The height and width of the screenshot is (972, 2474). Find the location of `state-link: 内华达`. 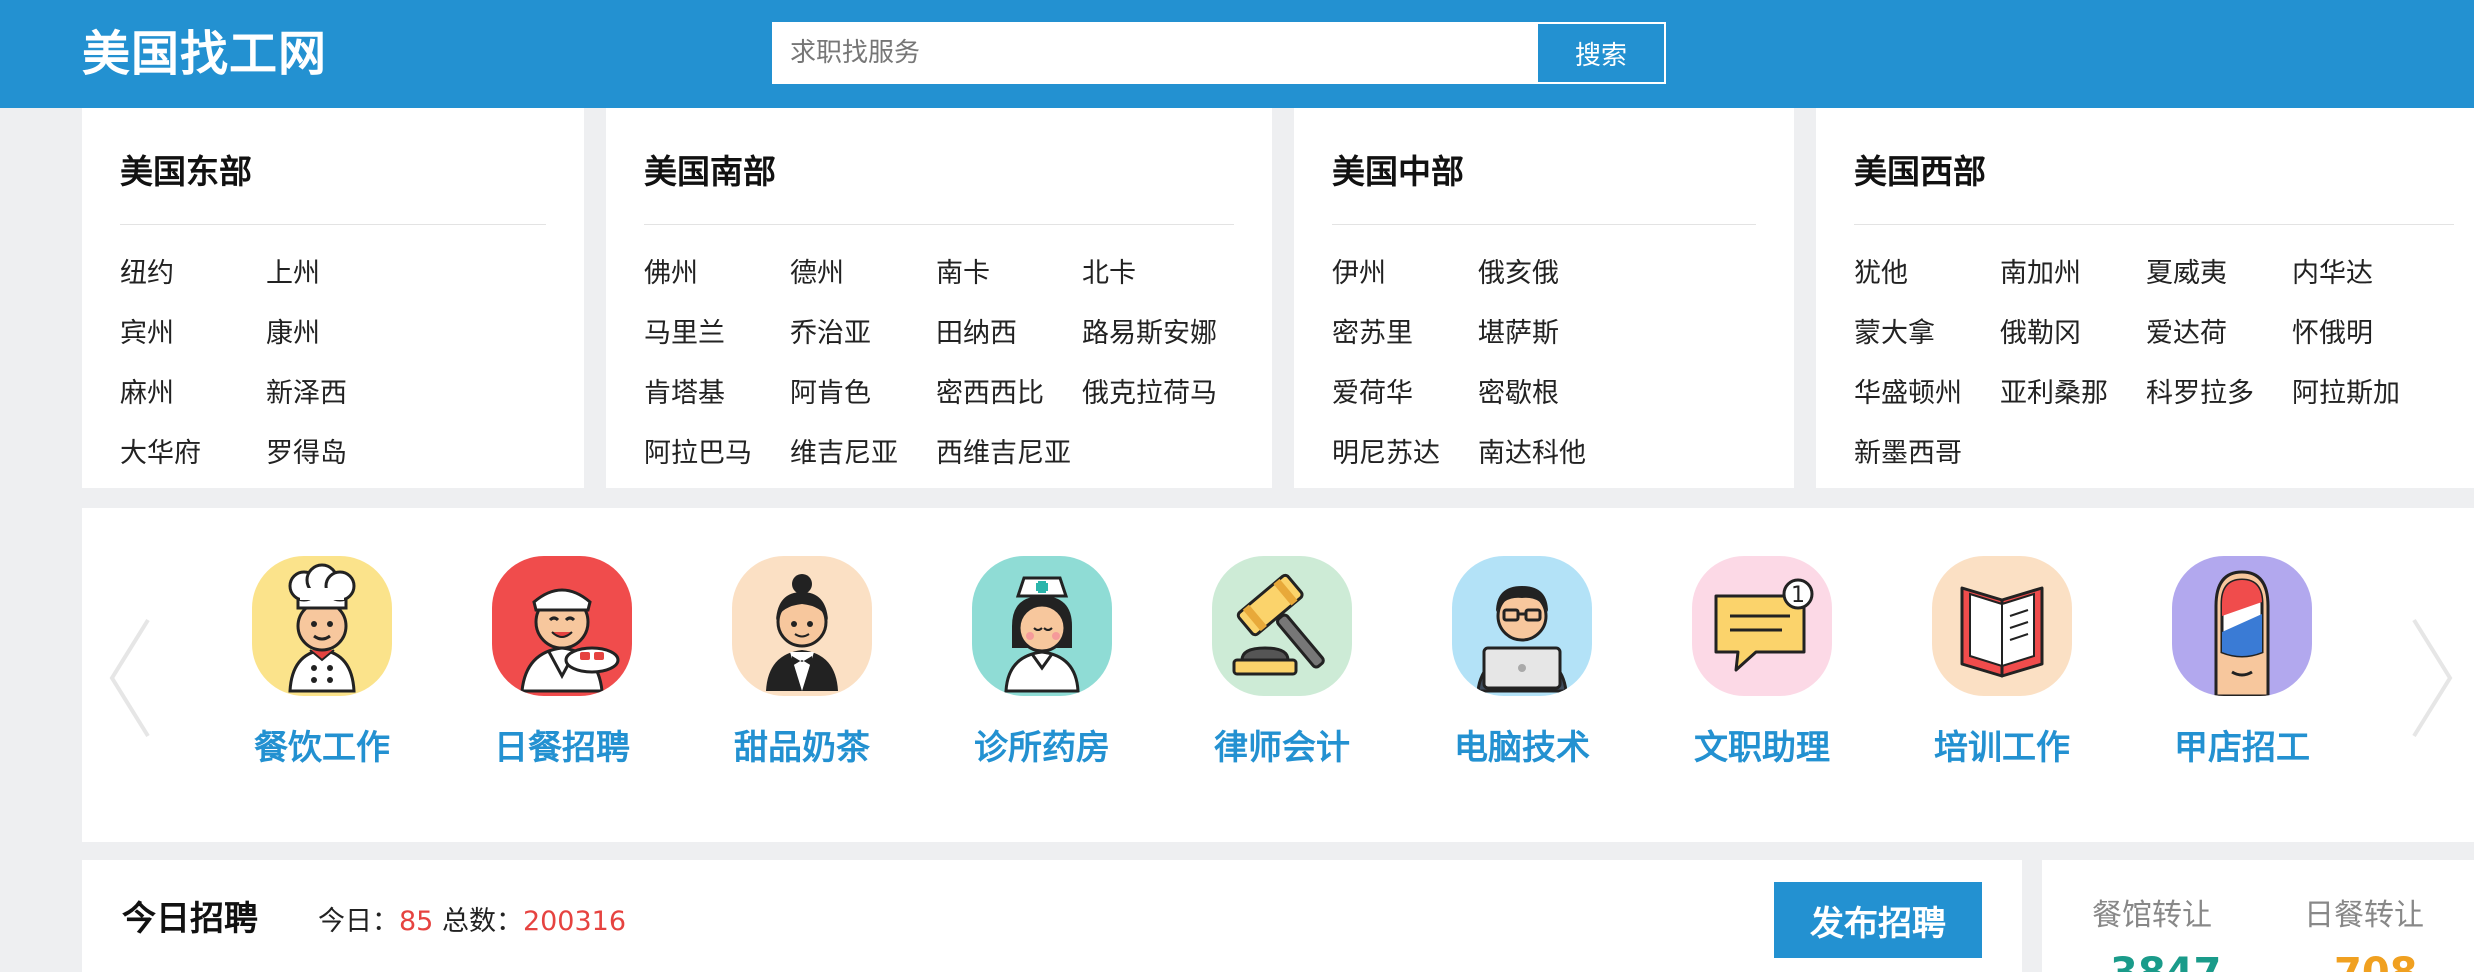

state-link: 内华达 is located at coordinates (2332, 274).